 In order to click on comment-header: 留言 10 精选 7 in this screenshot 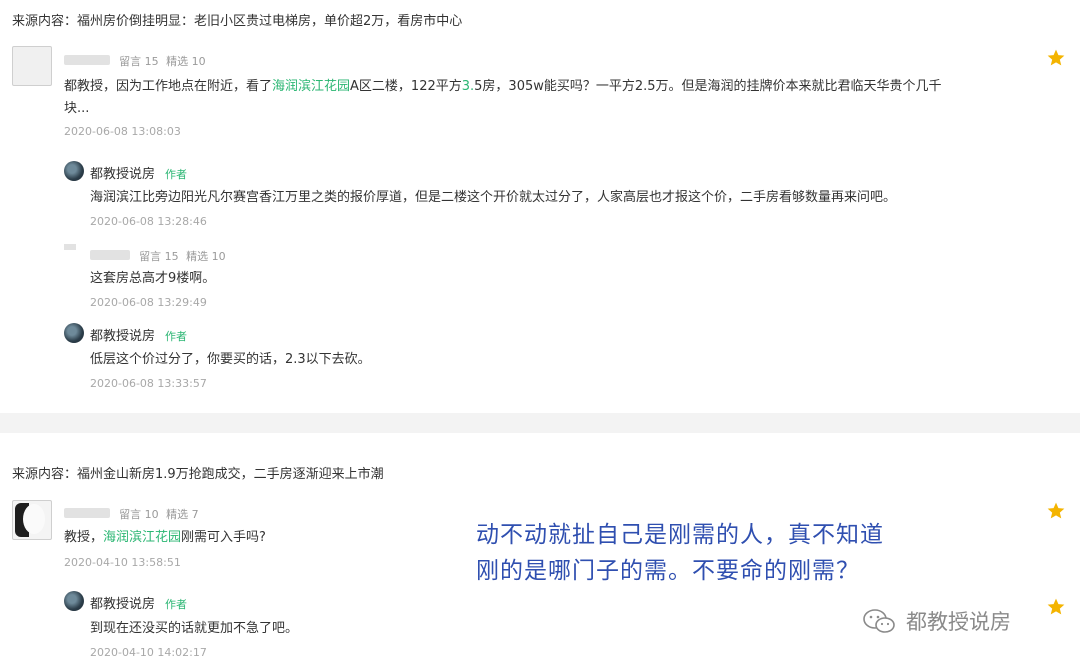, I will do `click(131, 512)`.